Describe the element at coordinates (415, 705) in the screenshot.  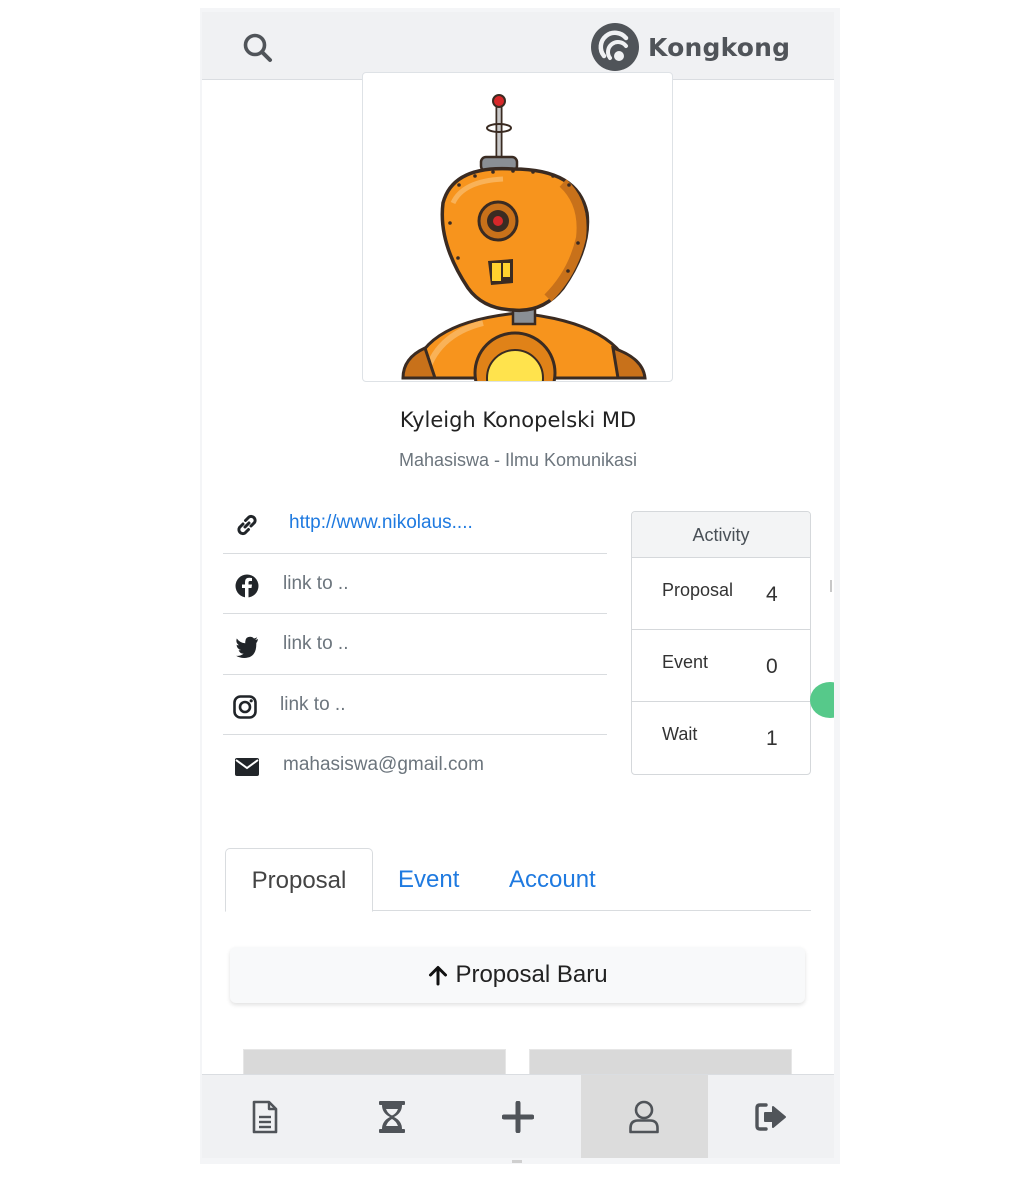
I see `contact-item-instagram: link to ..` at that location.